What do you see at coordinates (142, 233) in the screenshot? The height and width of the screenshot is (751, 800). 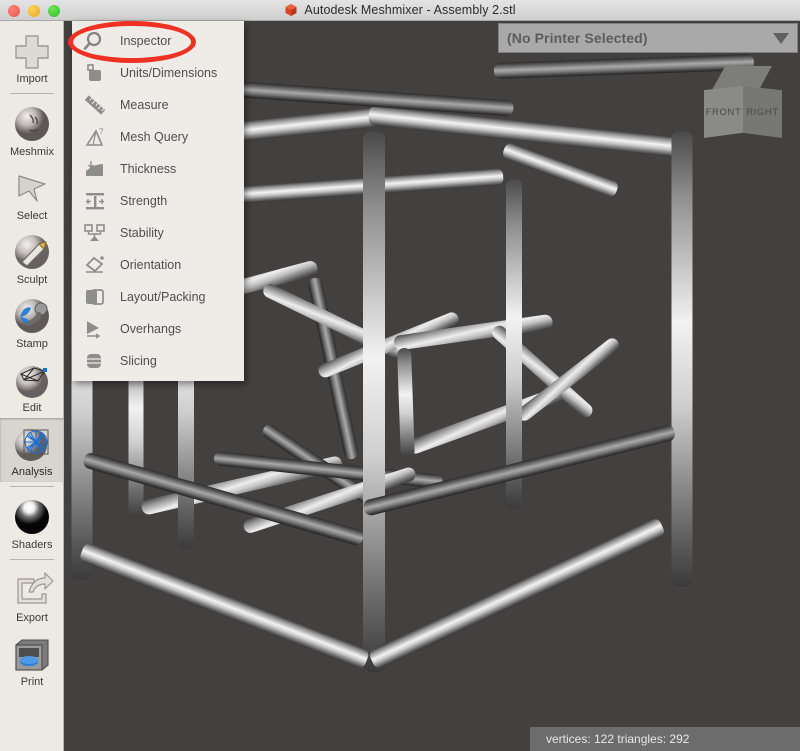 I see `menu-item-label: Stability` at bounding box center [142, 233].